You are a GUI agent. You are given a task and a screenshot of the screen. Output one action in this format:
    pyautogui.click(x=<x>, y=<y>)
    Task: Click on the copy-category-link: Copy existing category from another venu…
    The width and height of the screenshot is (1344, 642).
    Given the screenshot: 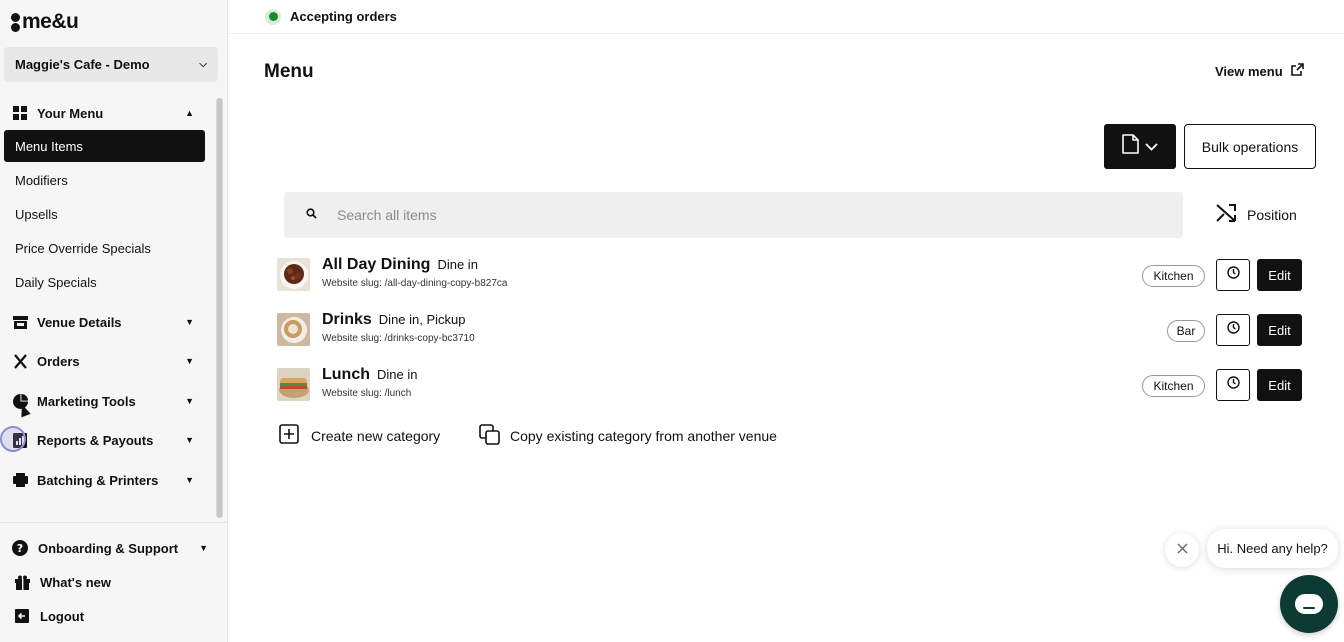 What is the action you would take?
    pyautogui.click(x=628, y=436)
    